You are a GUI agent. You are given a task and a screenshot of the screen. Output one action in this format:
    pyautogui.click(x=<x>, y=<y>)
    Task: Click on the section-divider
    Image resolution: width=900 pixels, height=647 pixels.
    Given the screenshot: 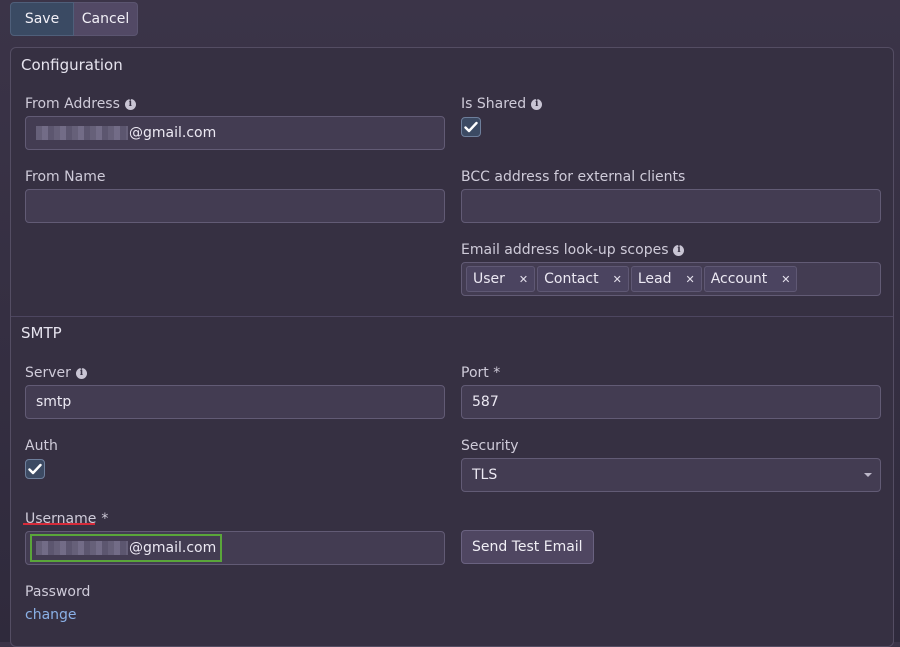 What is the action you would take?
    pyautogui.click(x=452, y=316)
    